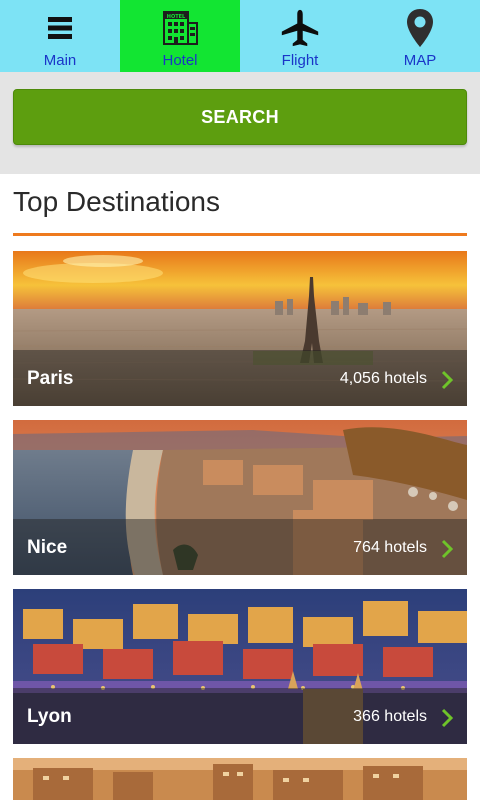  I want to click on top-tab-bar: Main HOTEL Hotel Flight MAP, so click(240, 36).